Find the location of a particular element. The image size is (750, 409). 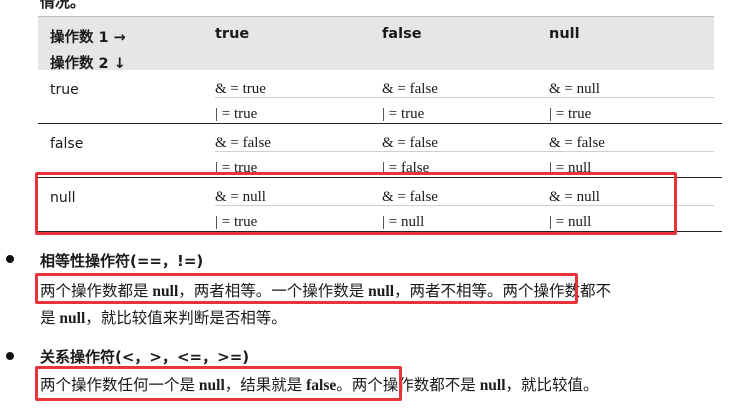

header-operand1: 操作数 1 → is located at coordinates (88, 38).